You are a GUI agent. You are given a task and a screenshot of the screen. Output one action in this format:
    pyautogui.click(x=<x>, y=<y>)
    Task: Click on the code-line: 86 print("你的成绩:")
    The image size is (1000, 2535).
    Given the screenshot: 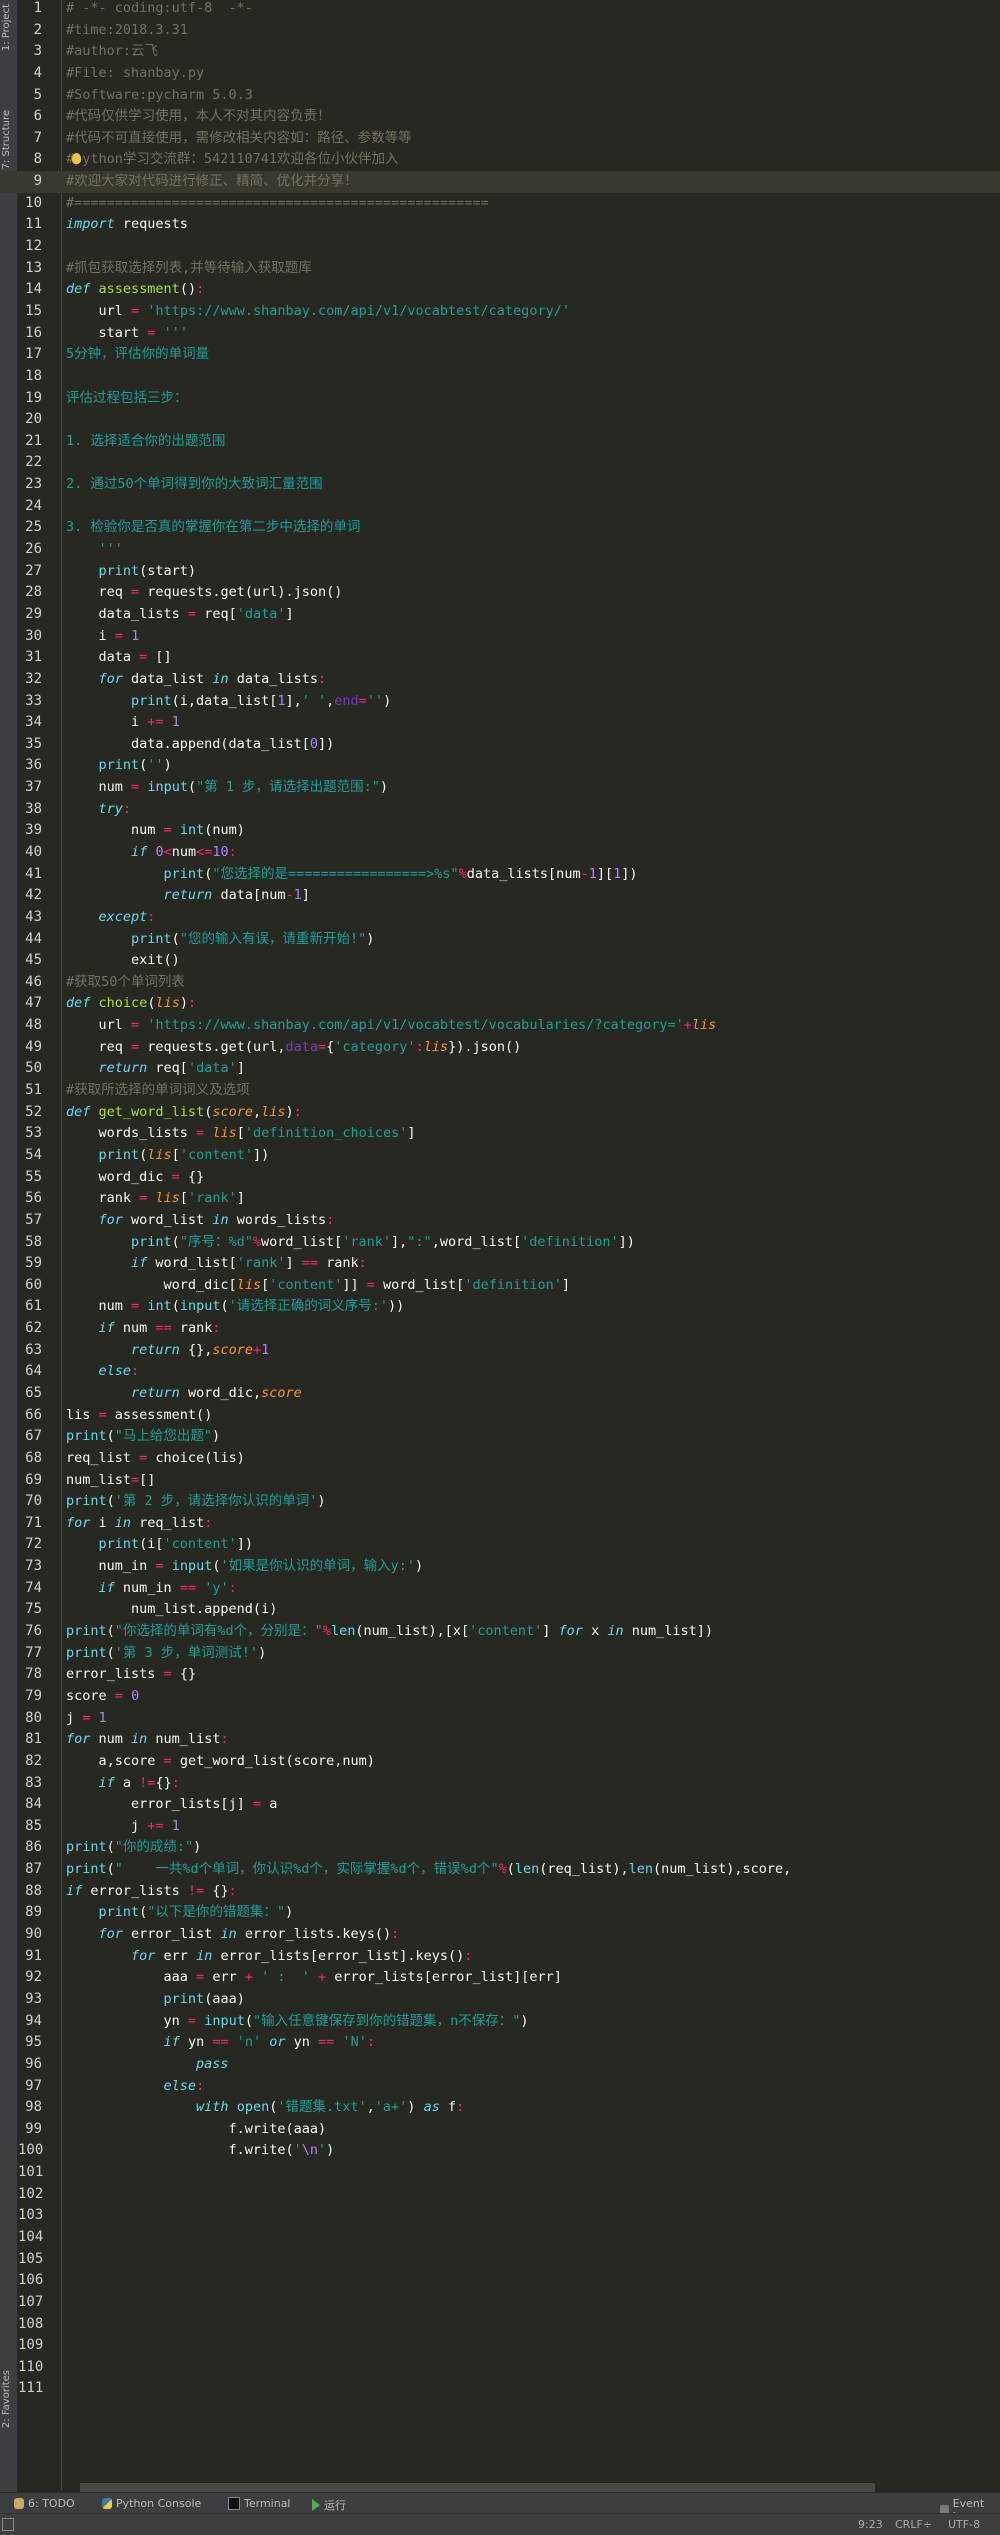 What is the action you would take?
    pyautogui.click(x=500, y=1848)
    